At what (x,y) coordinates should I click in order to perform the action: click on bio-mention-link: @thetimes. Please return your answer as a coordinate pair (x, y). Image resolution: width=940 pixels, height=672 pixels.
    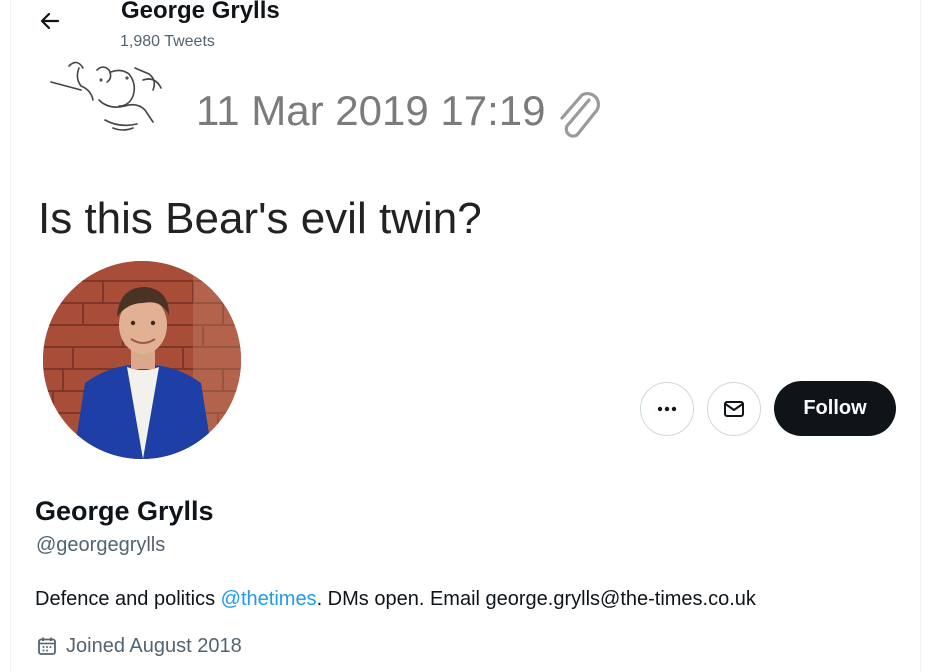
    Looking at the image, I should click on (269, 599).